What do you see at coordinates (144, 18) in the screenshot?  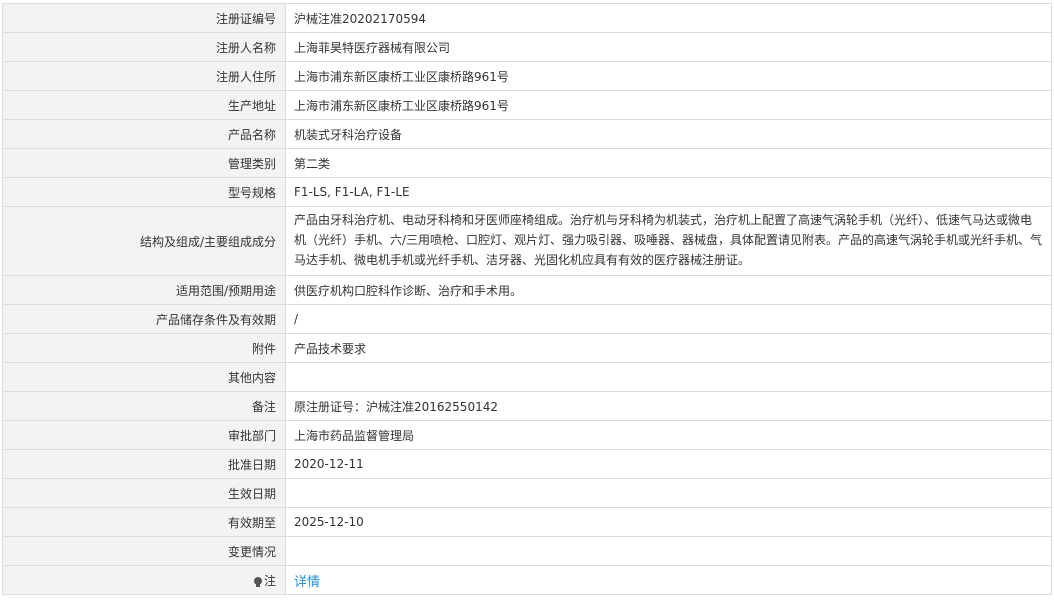 I see `row-label: 注册证编号` at bounding box center [144, 18].